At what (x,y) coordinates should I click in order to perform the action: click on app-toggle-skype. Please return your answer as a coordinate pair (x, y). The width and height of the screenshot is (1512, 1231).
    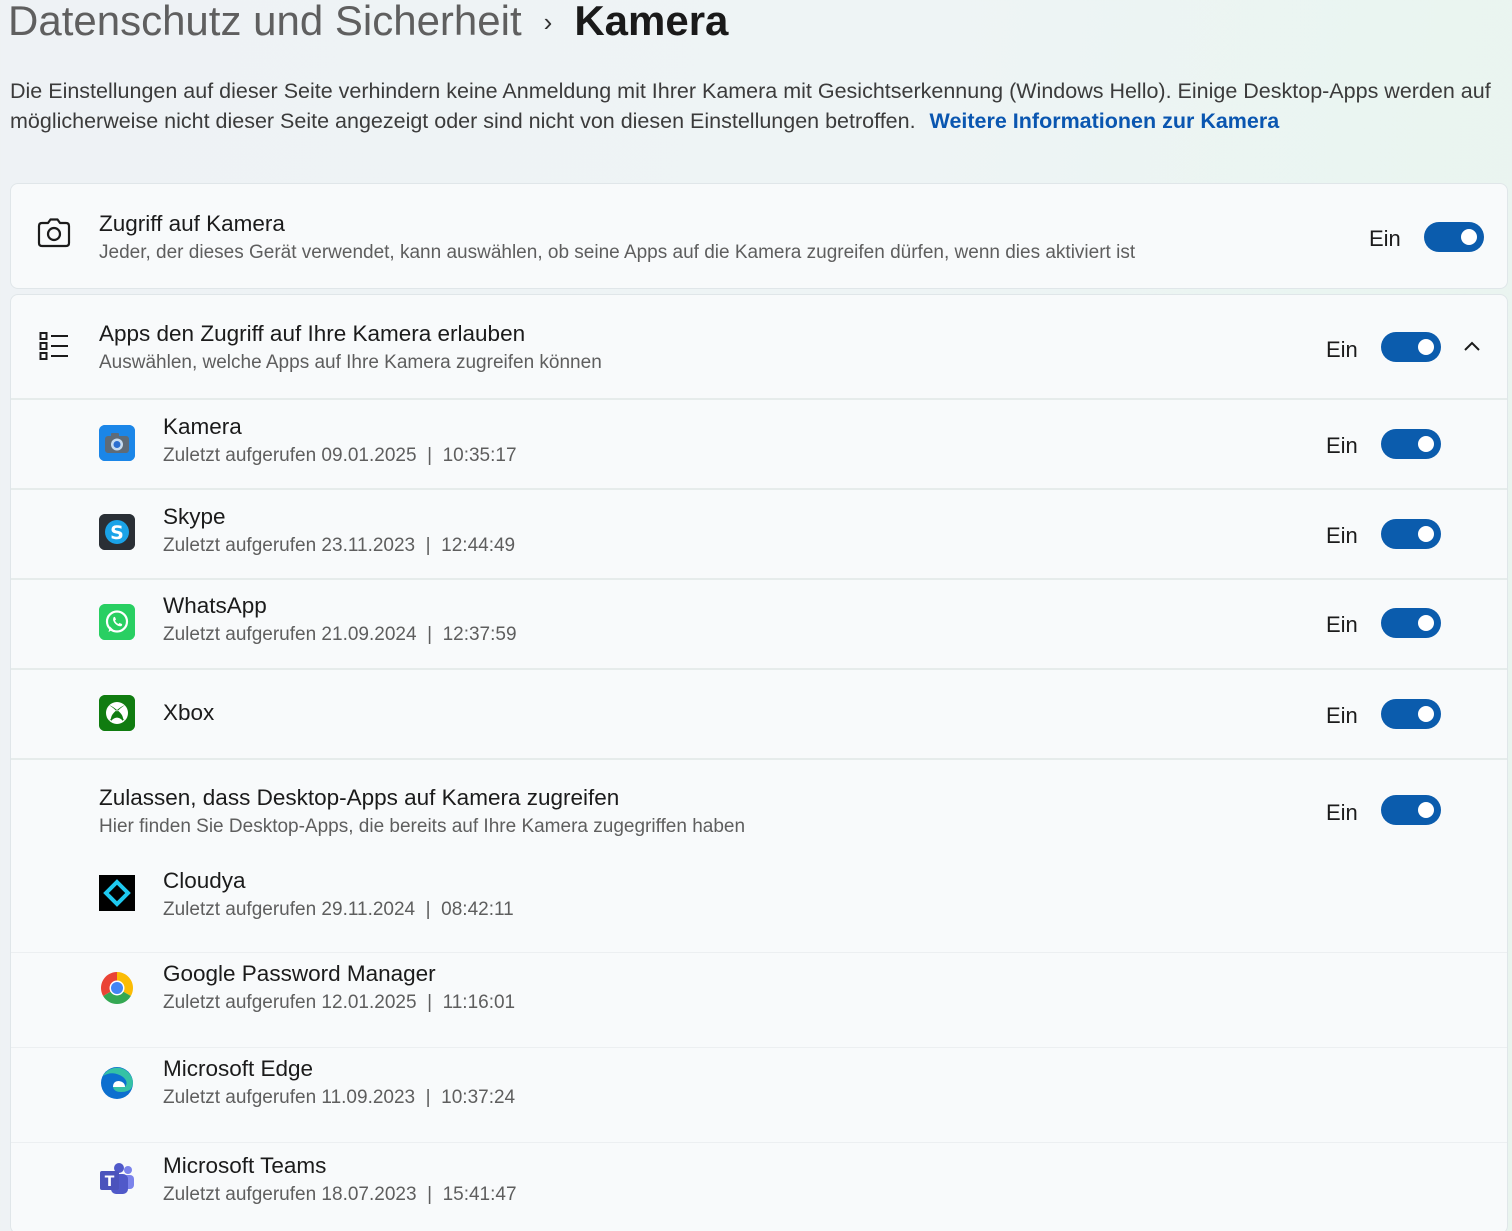
    Looking at the image, I should click on (1411, 534).